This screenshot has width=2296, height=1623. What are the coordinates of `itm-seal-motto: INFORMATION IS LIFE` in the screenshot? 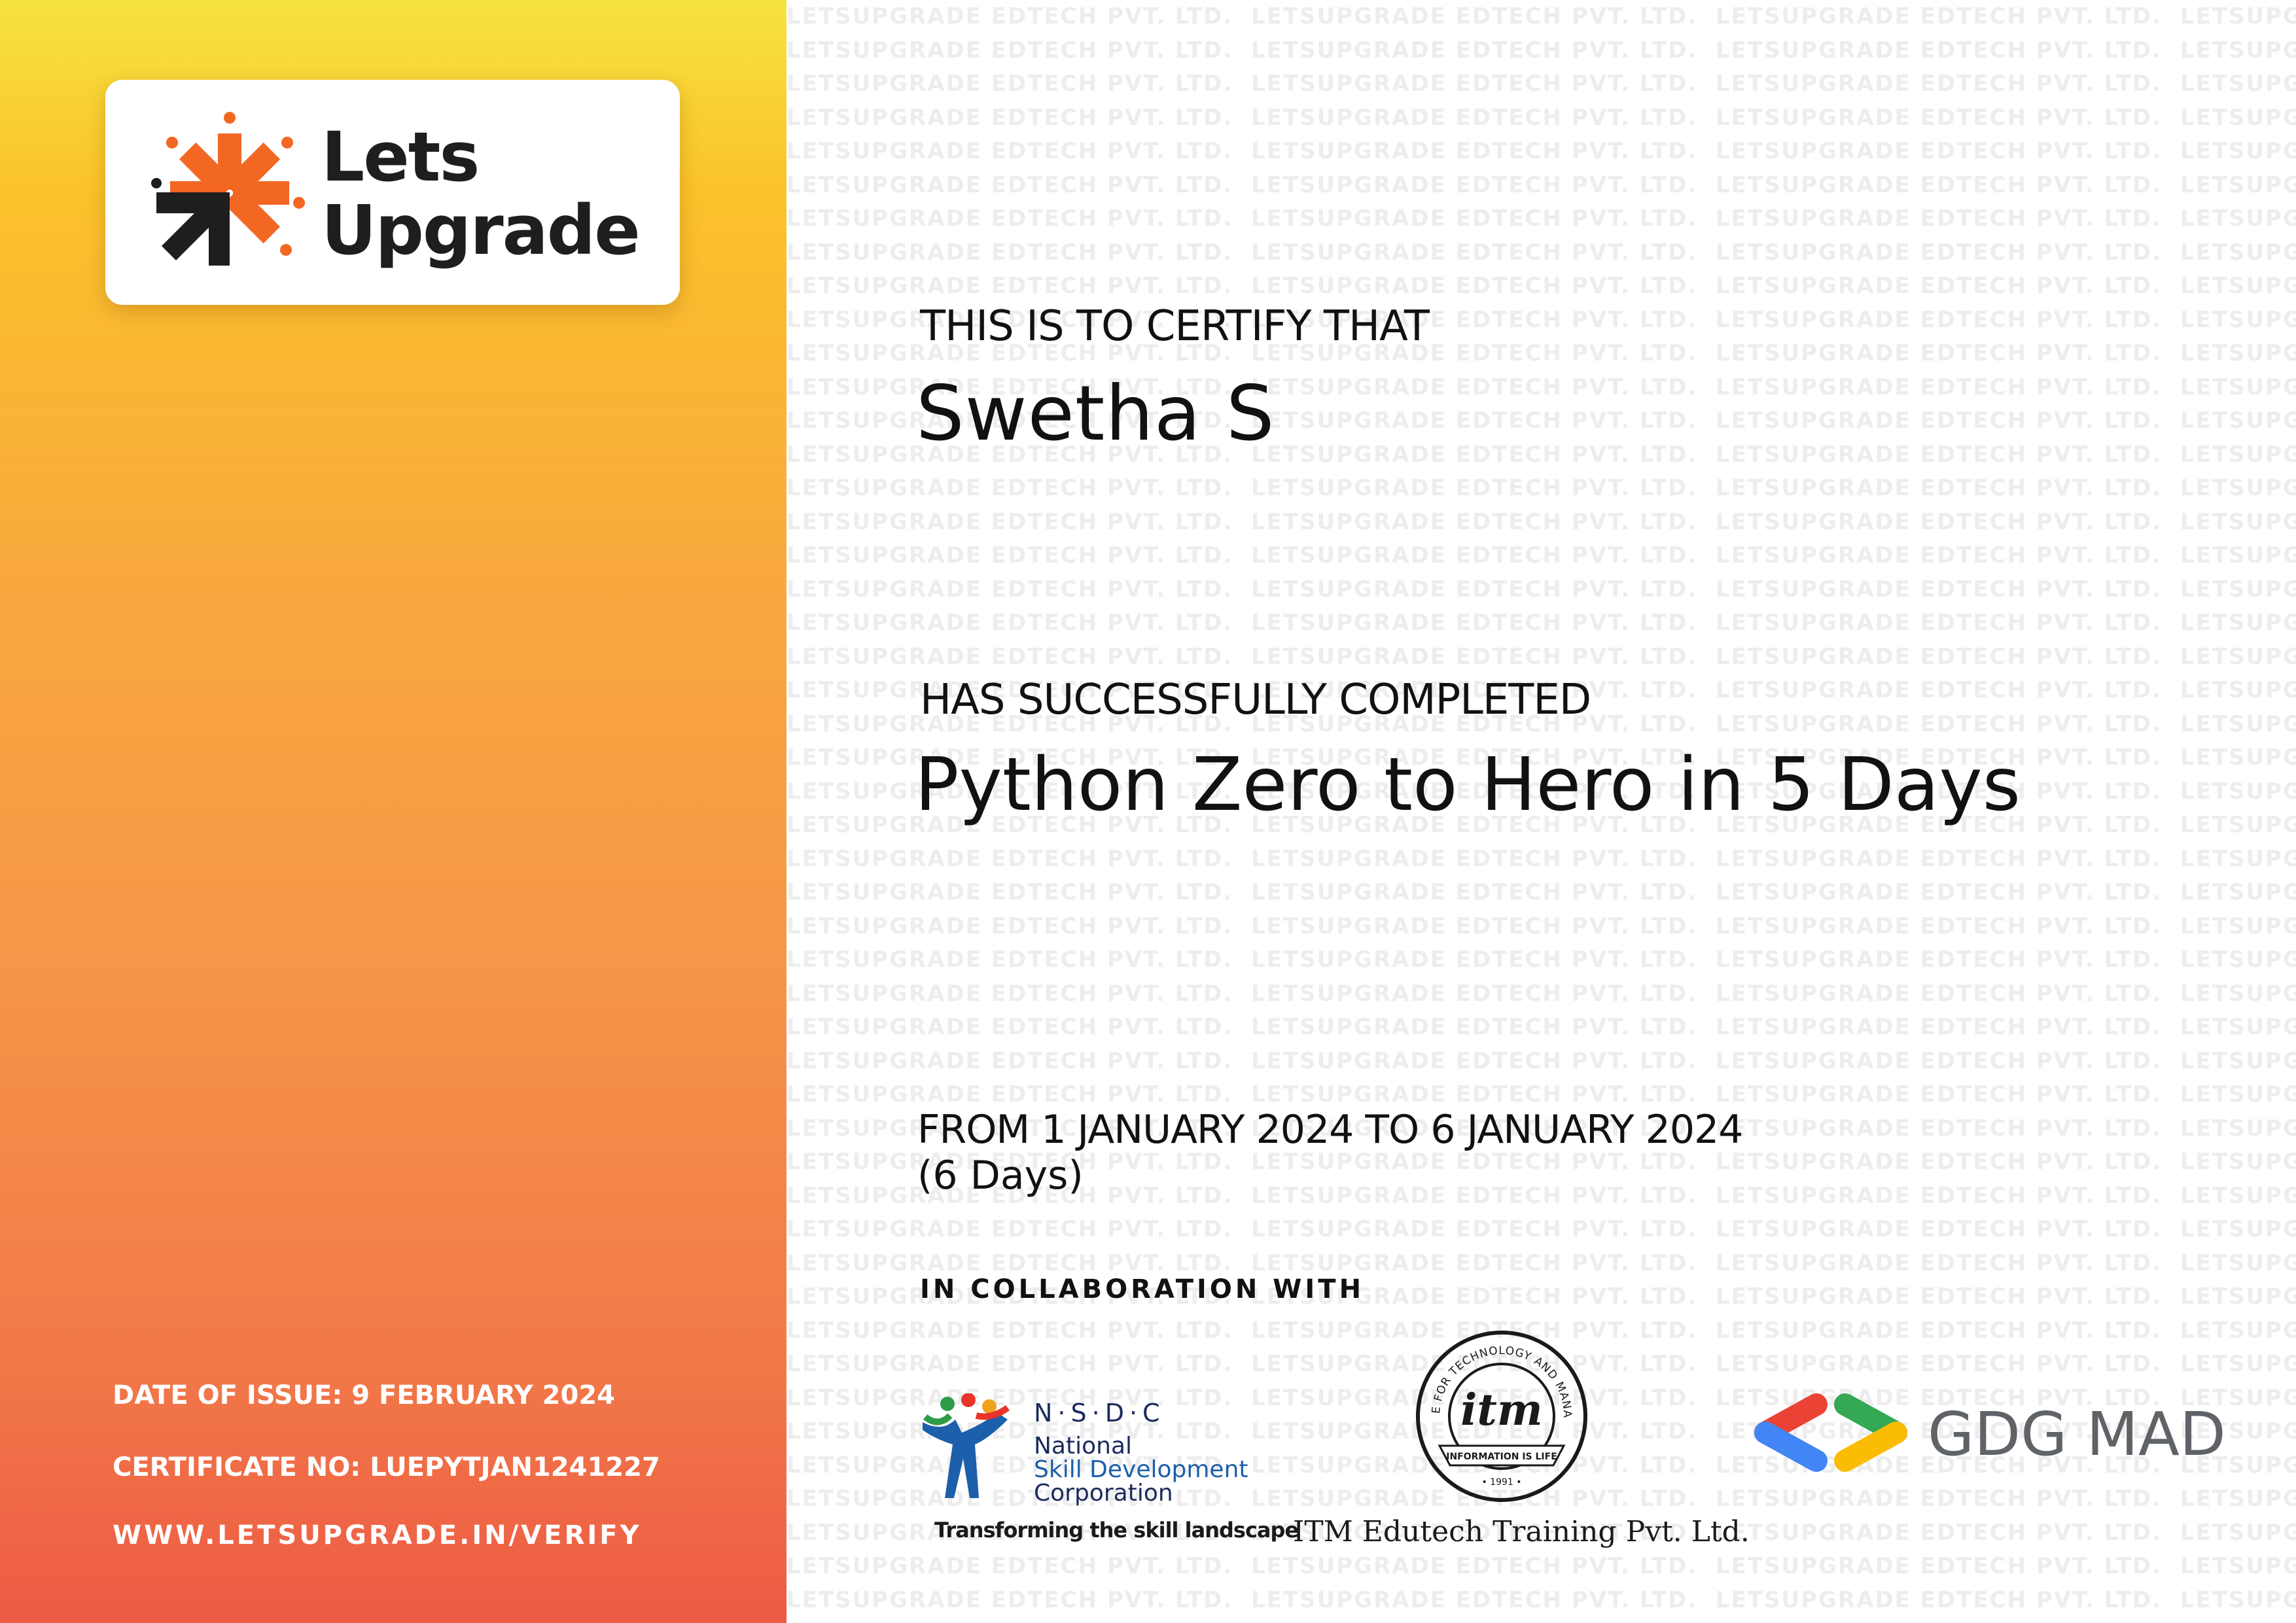 It's located at (1502, 1457).